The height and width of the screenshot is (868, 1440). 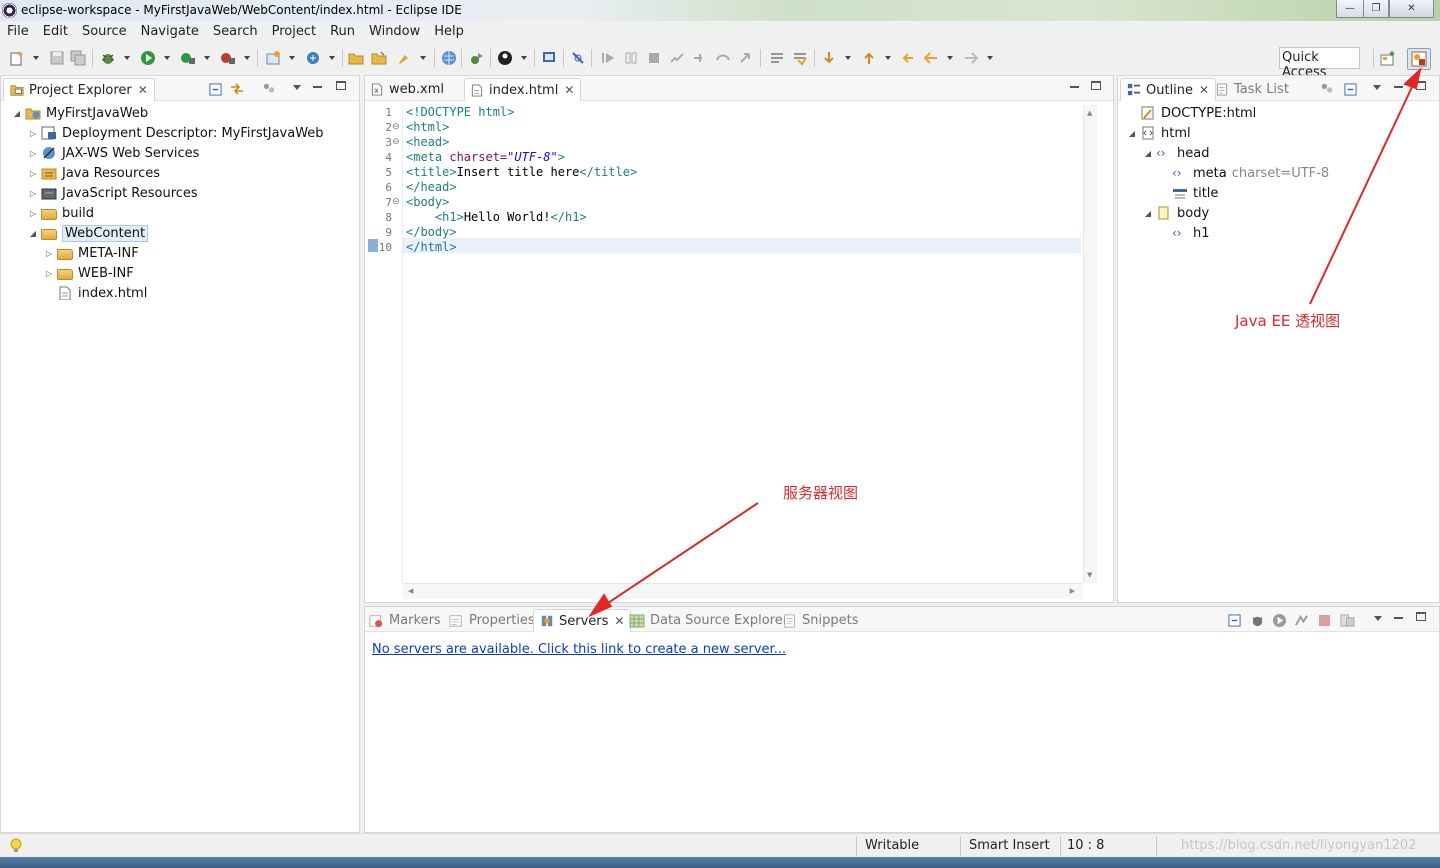 What do you see at coordinates (746, 58) in the screenshot?
I see `step-return-icon` at bounding box center [746, 58].